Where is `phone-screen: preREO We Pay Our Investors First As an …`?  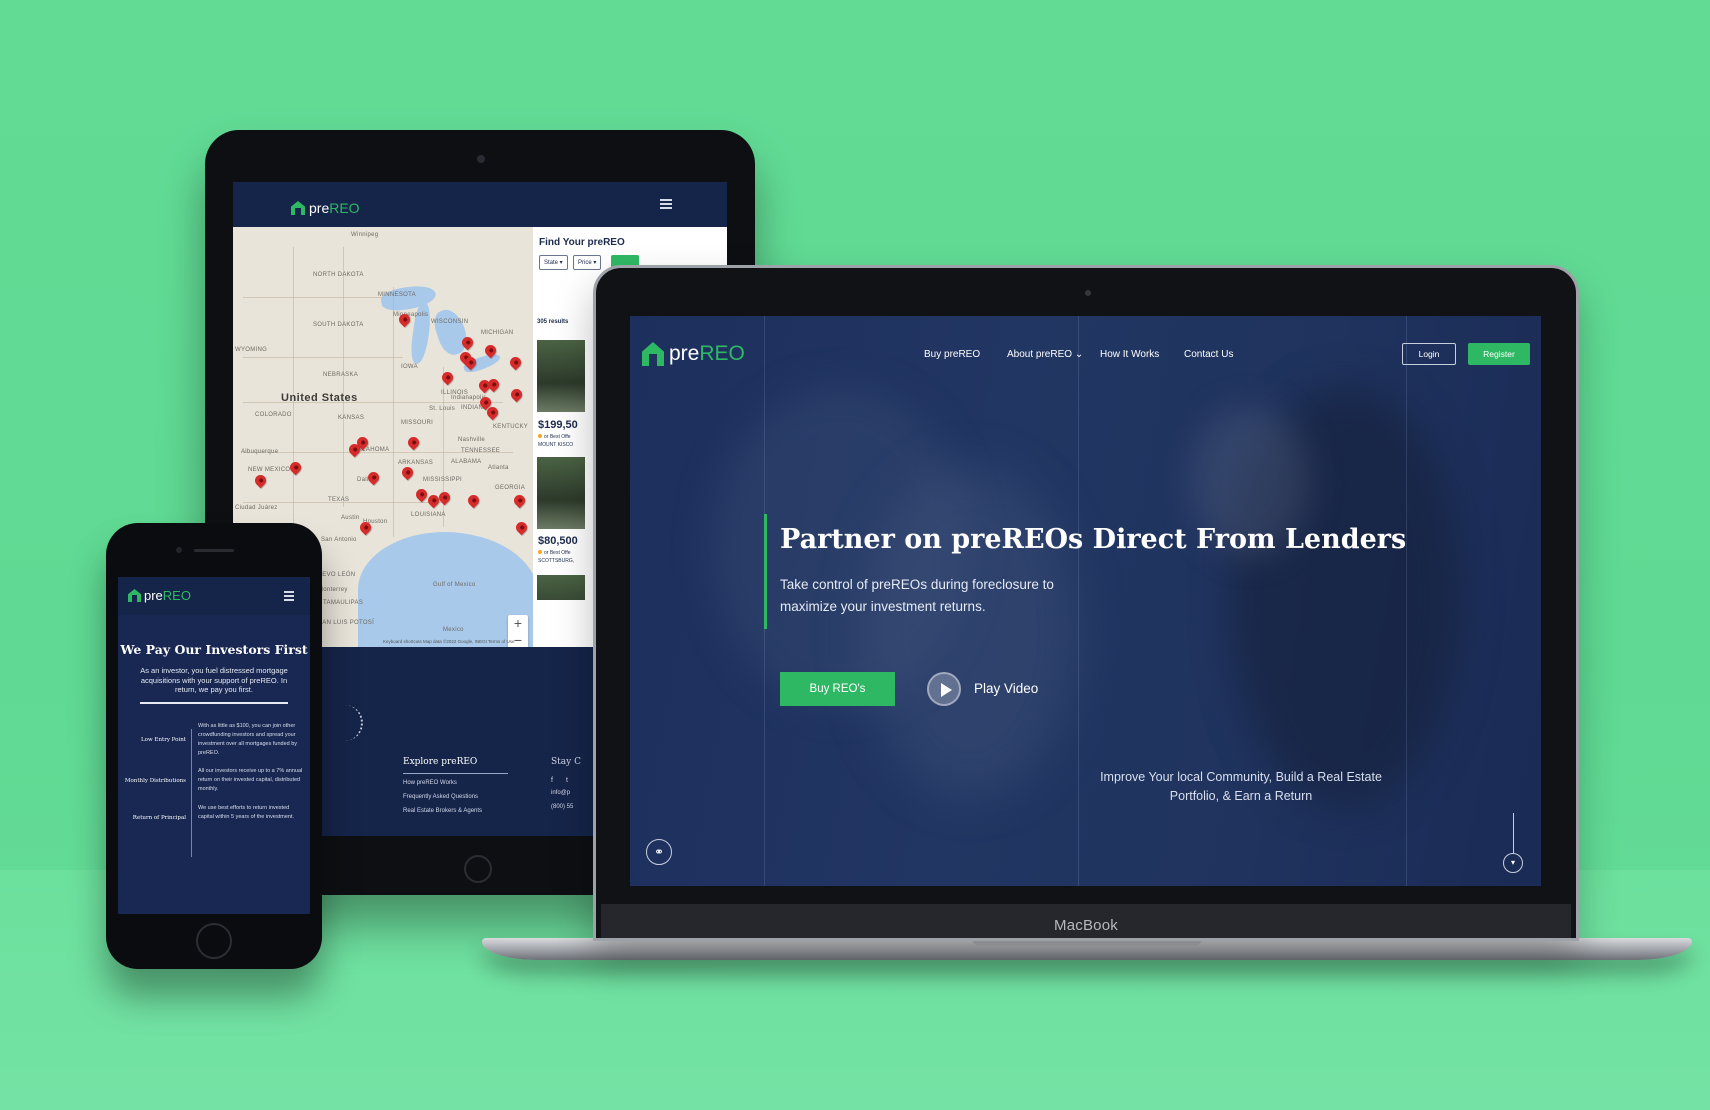
phone-screen: preREO We Pay Our Investors First As an … is located at coordinates (214, 745).